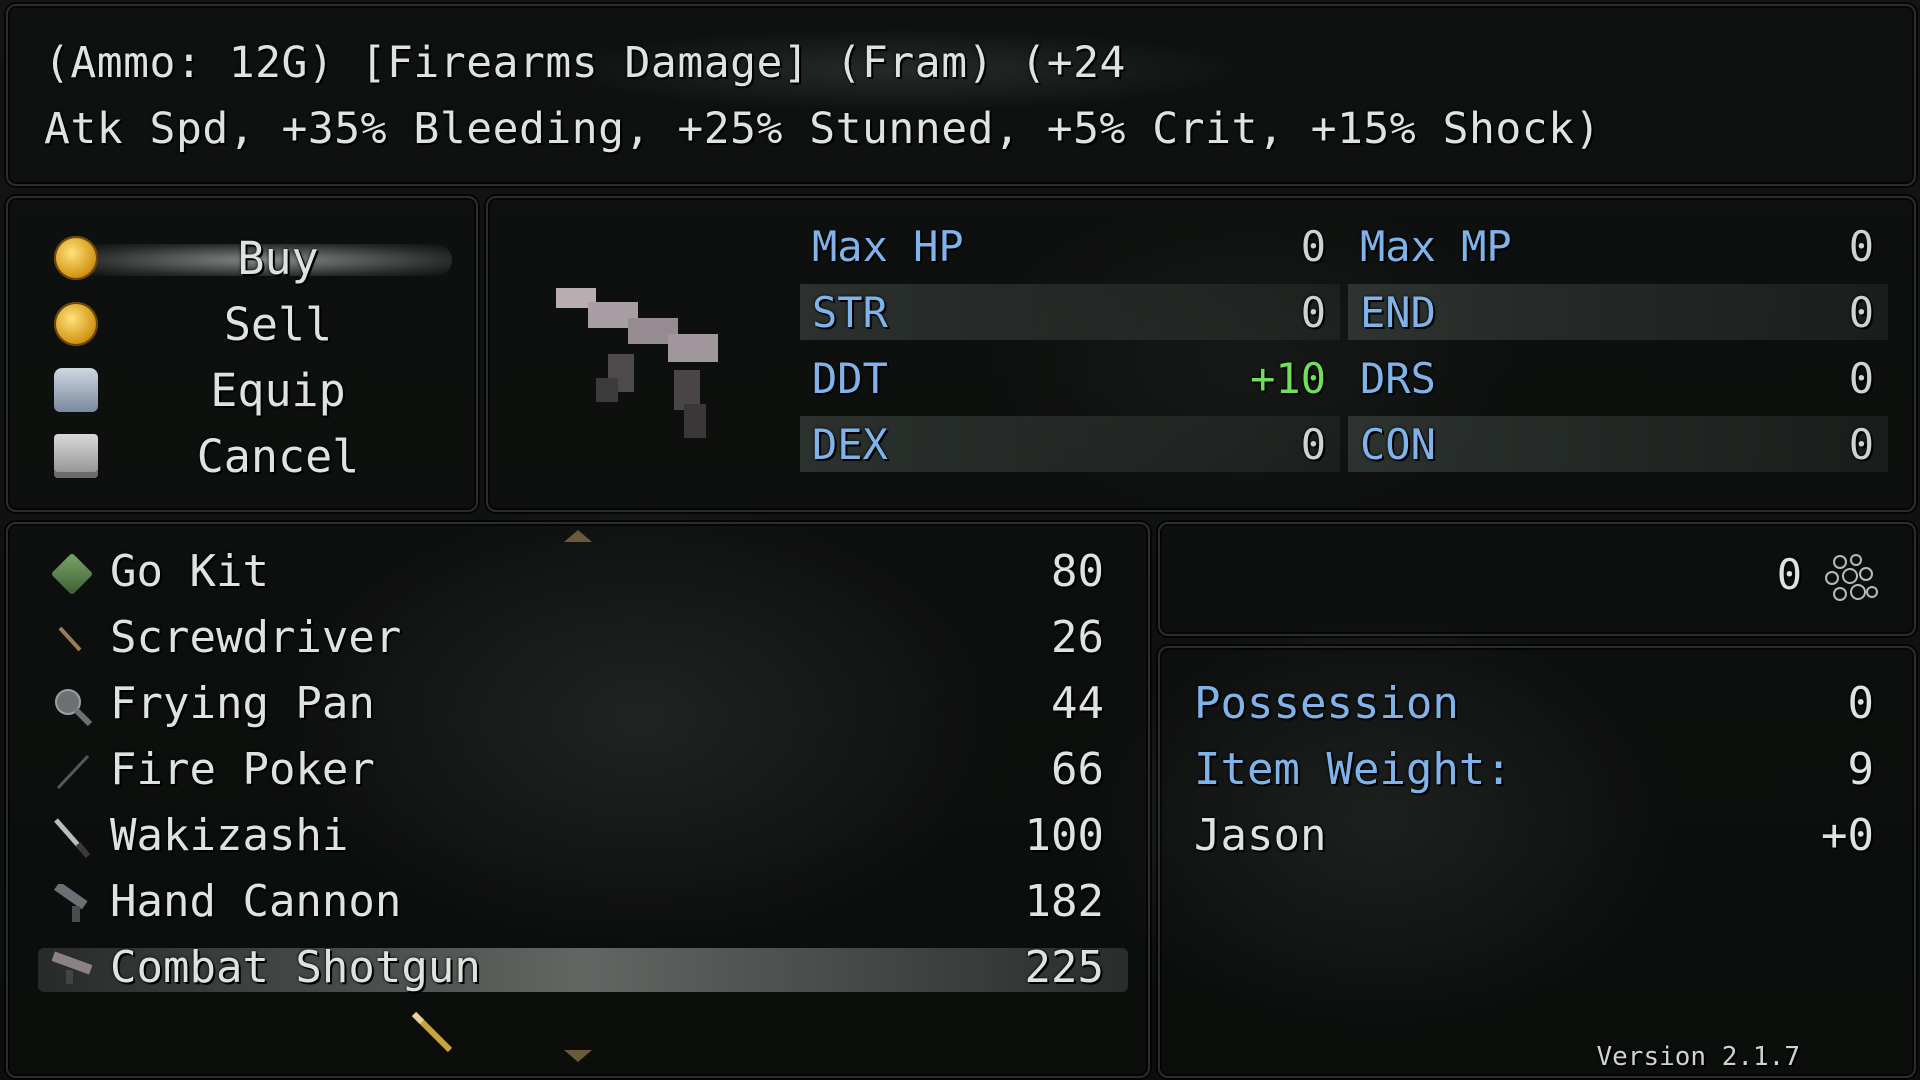 This screenshot has height=1080, width=1920. Describe the element at coordinates (583, 902) in the screenshot. I see `list-item: Hand Cannon 182` at that location.